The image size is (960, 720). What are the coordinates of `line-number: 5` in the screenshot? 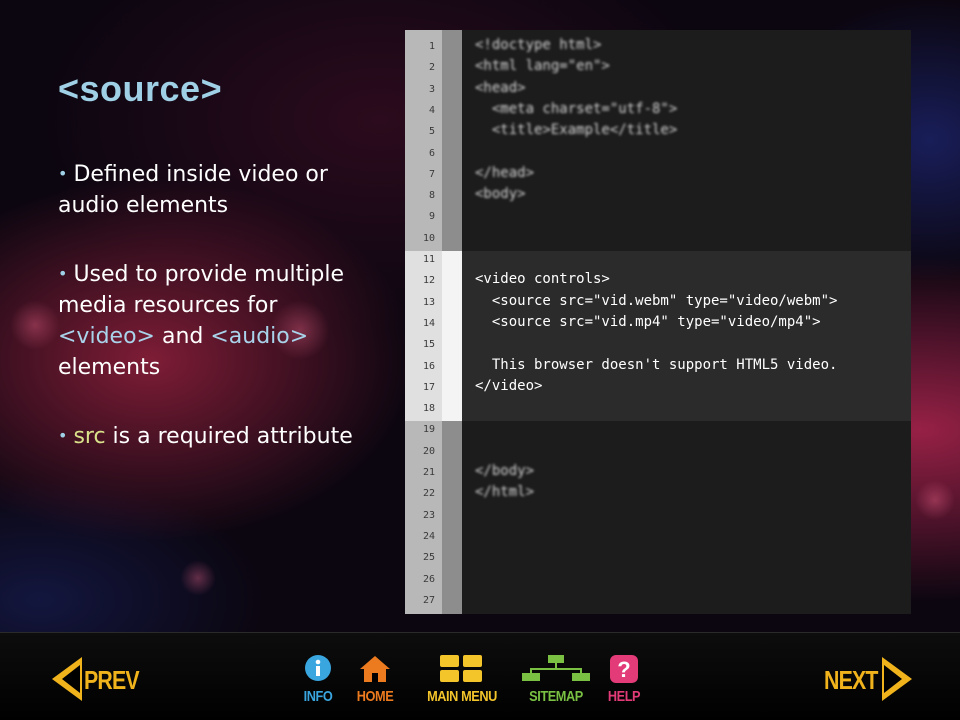 It's located at (431, 132).